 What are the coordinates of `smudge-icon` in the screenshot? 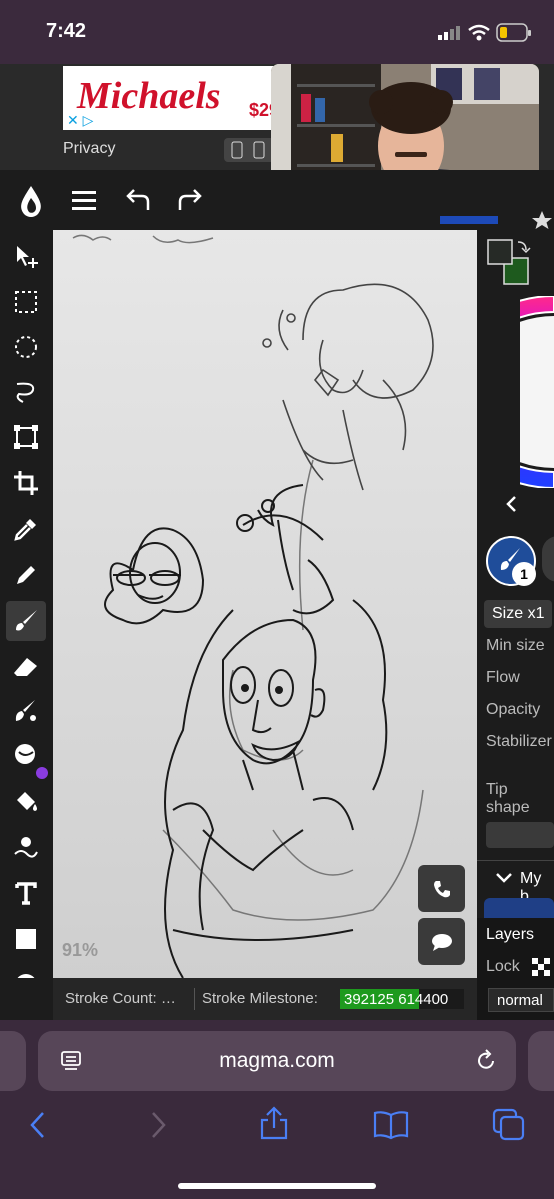 It's located at (25, 710).